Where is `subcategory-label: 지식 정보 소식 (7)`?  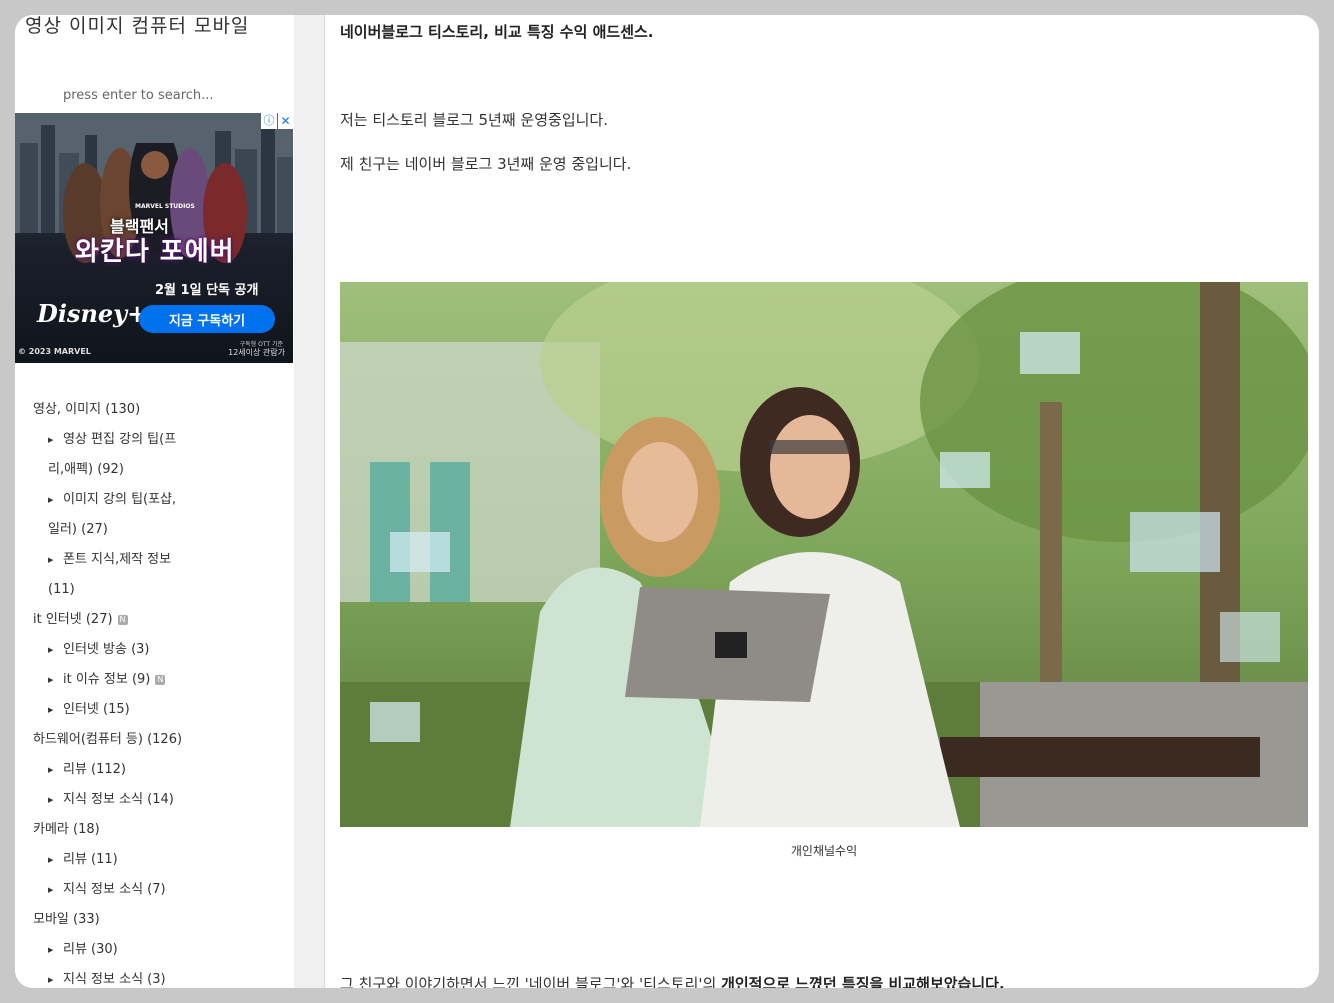 subcategory-label: 지식 정보 소식 (7) is located at coordinates (114, 889).